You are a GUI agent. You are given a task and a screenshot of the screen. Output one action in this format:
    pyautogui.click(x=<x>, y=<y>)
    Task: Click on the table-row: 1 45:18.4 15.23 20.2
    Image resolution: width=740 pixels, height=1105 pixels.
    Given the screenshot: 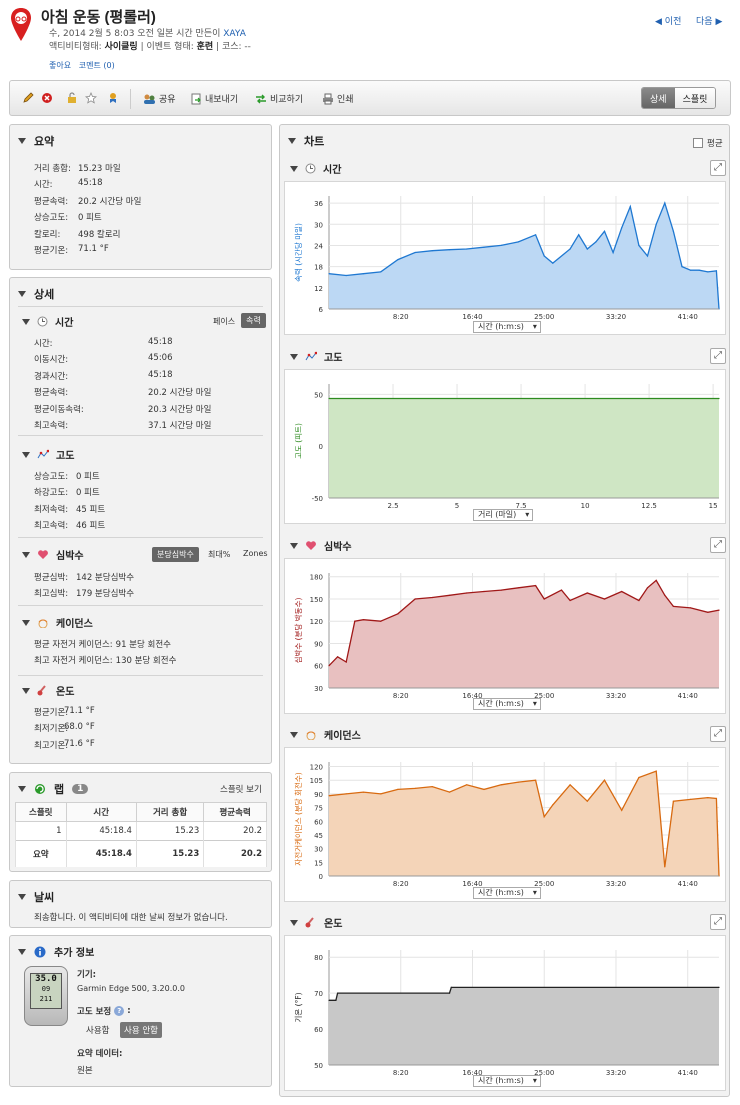 What is the action you would take?
    pyautogui.click(x=141, y=831)
    